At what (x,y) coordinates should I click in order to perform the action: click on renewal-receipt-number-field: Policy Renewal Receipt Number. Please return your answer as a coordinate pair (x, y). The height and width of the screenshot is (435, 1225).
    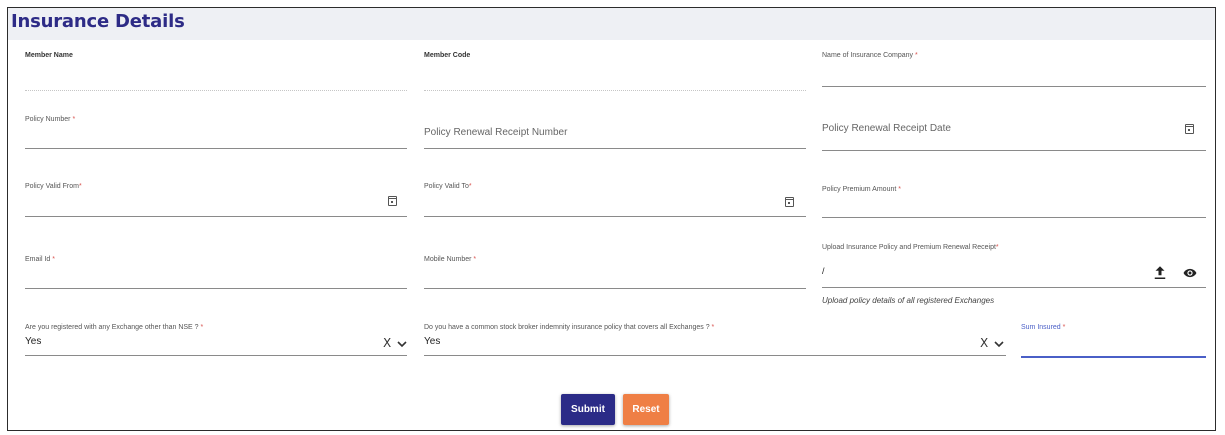
    Looking at the image, I should click on (615, 136).